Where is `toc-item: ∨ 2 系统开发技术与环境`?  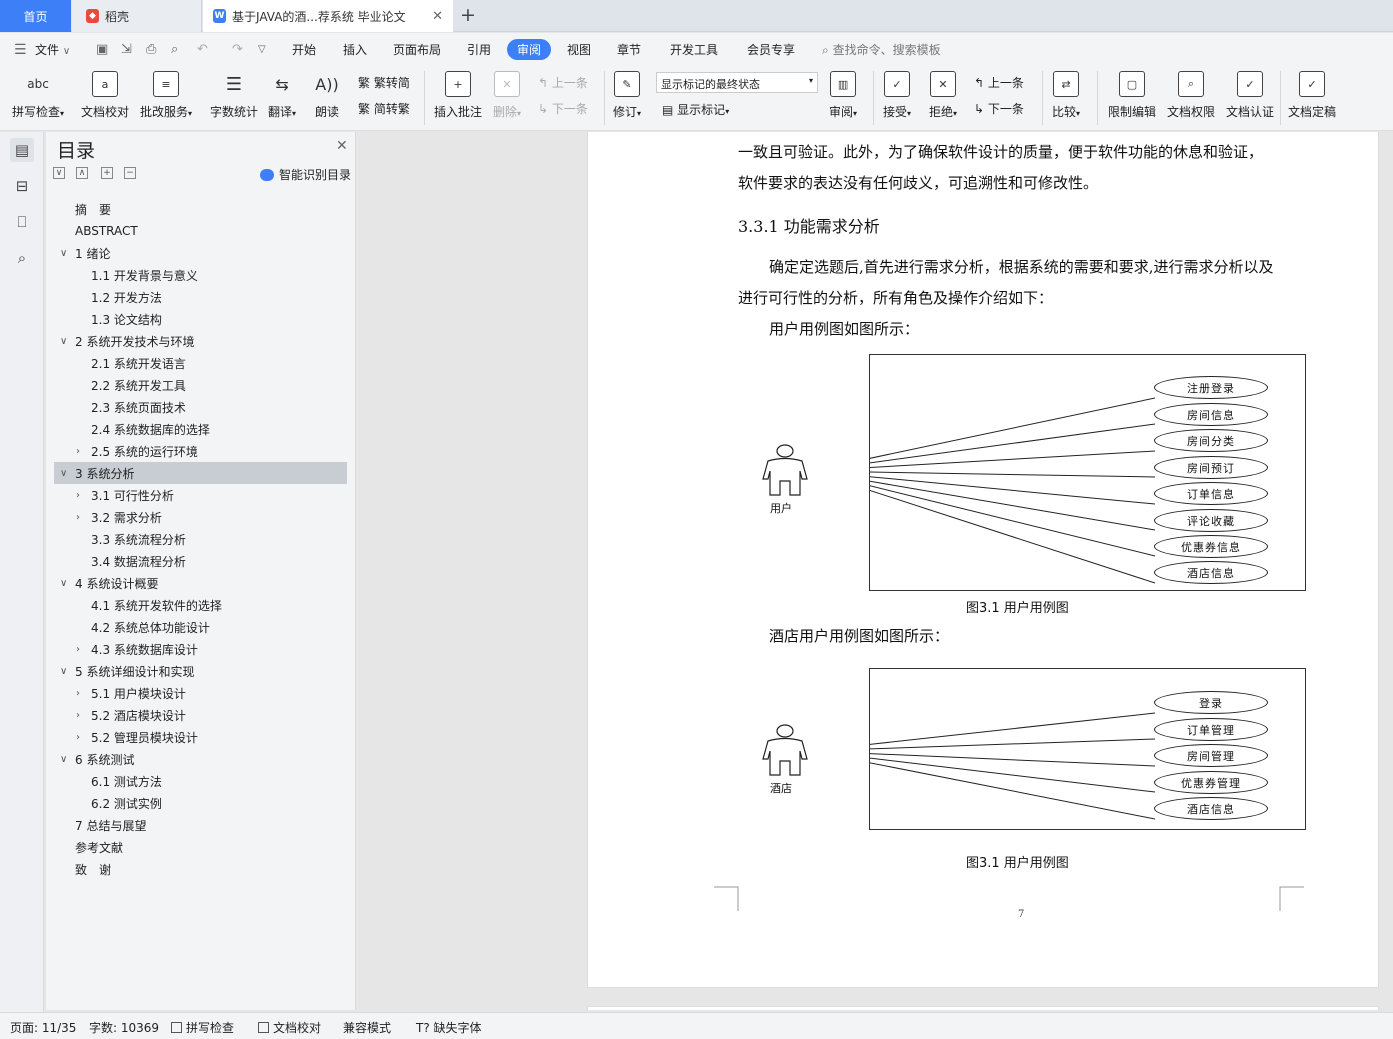 toc-item: ∨ 2 系统开发技术与环境 is located at coordinates (200, 341).